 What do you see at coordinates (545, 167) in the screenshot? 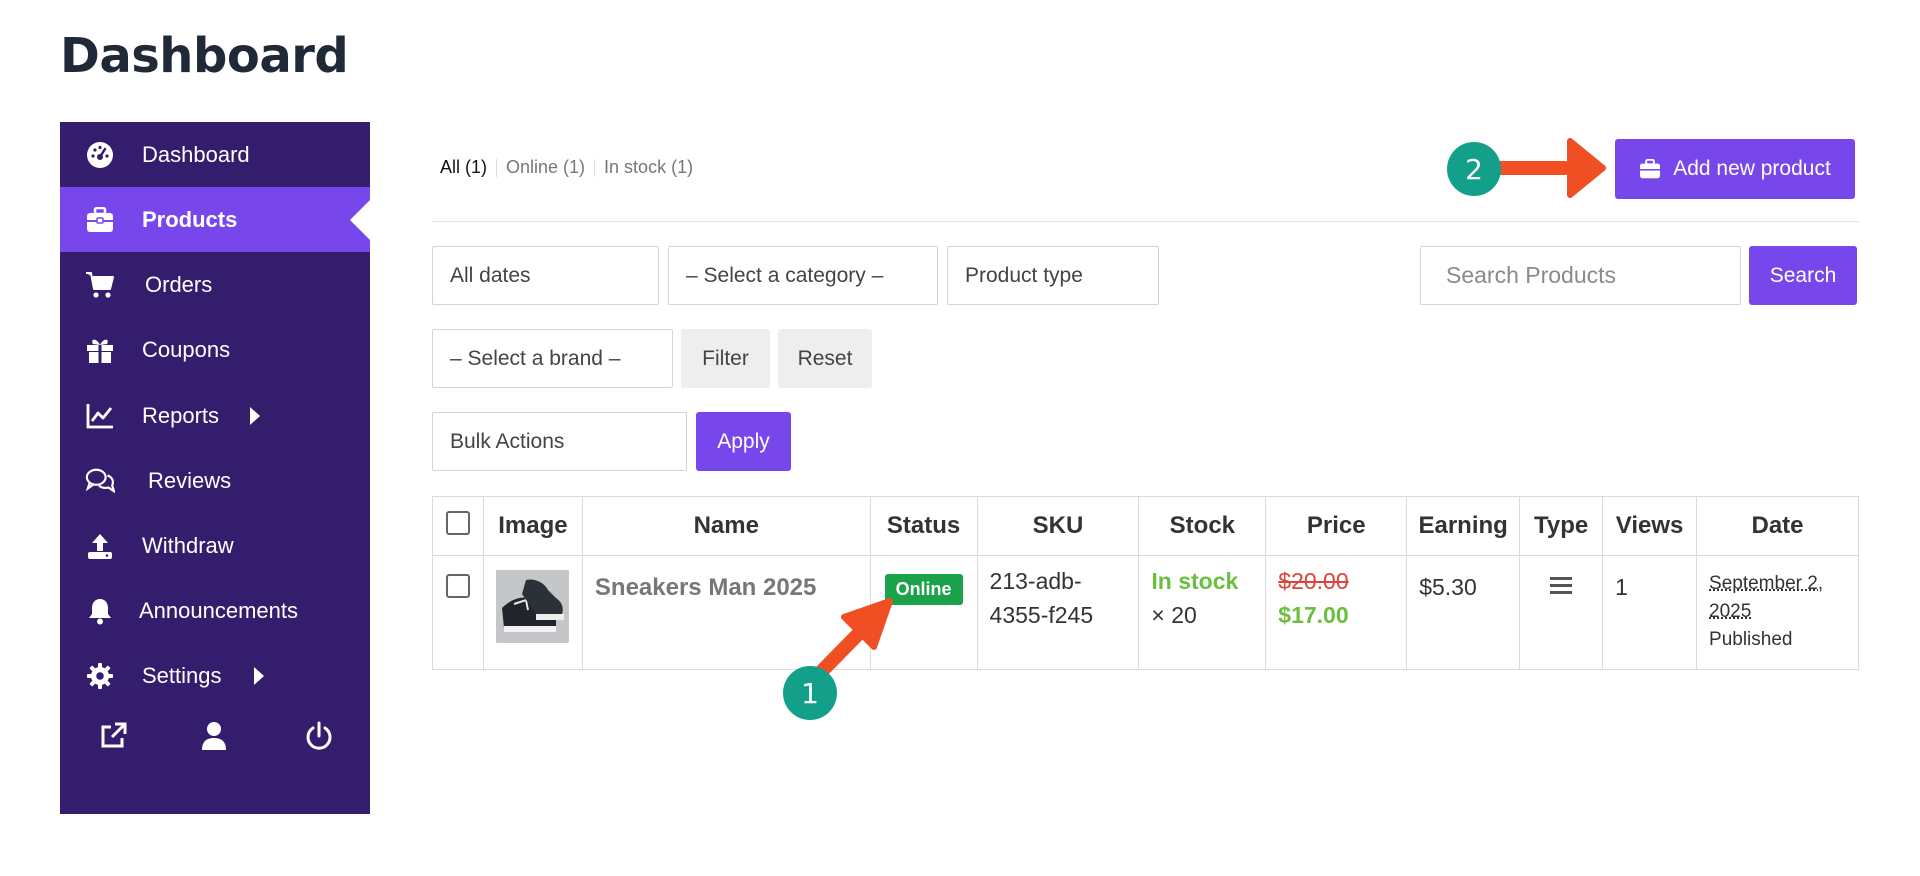
I see `status-link-online: Online (1)` at bounding box center [545, 167].